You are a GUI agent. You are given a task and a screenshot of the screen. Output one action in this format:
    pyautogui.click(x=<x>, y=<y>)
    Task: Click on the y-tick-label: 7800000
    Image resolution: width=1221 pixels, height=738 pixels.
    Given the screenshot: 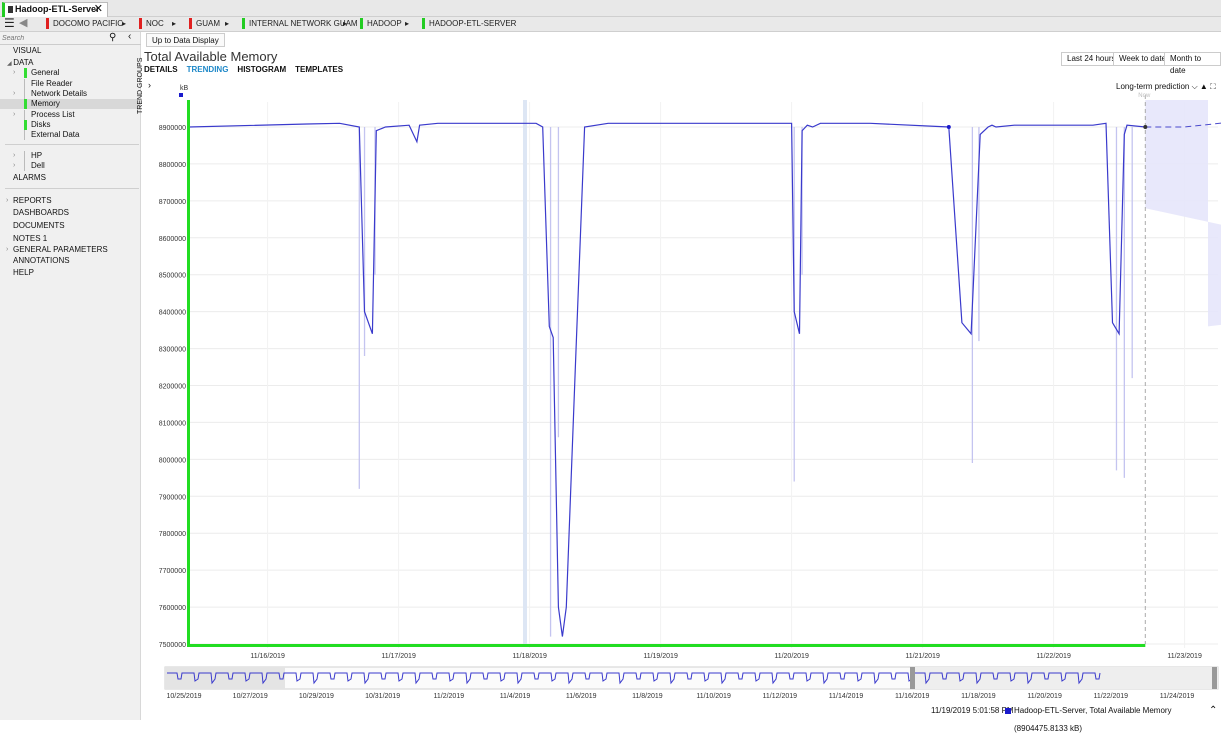 What is the action you would take?
    pyautogui.click(x=172, y=534)
    